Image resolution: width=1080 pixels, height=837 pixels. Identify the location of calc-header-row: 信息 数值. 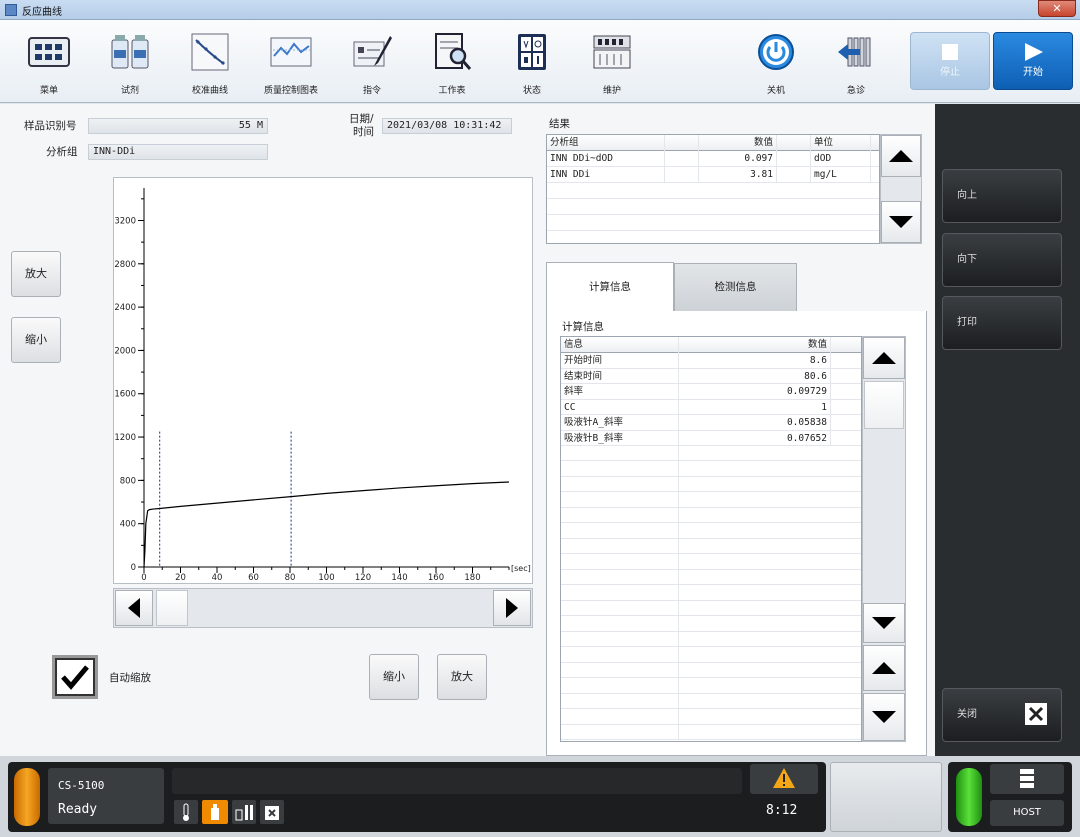
(711, 345).